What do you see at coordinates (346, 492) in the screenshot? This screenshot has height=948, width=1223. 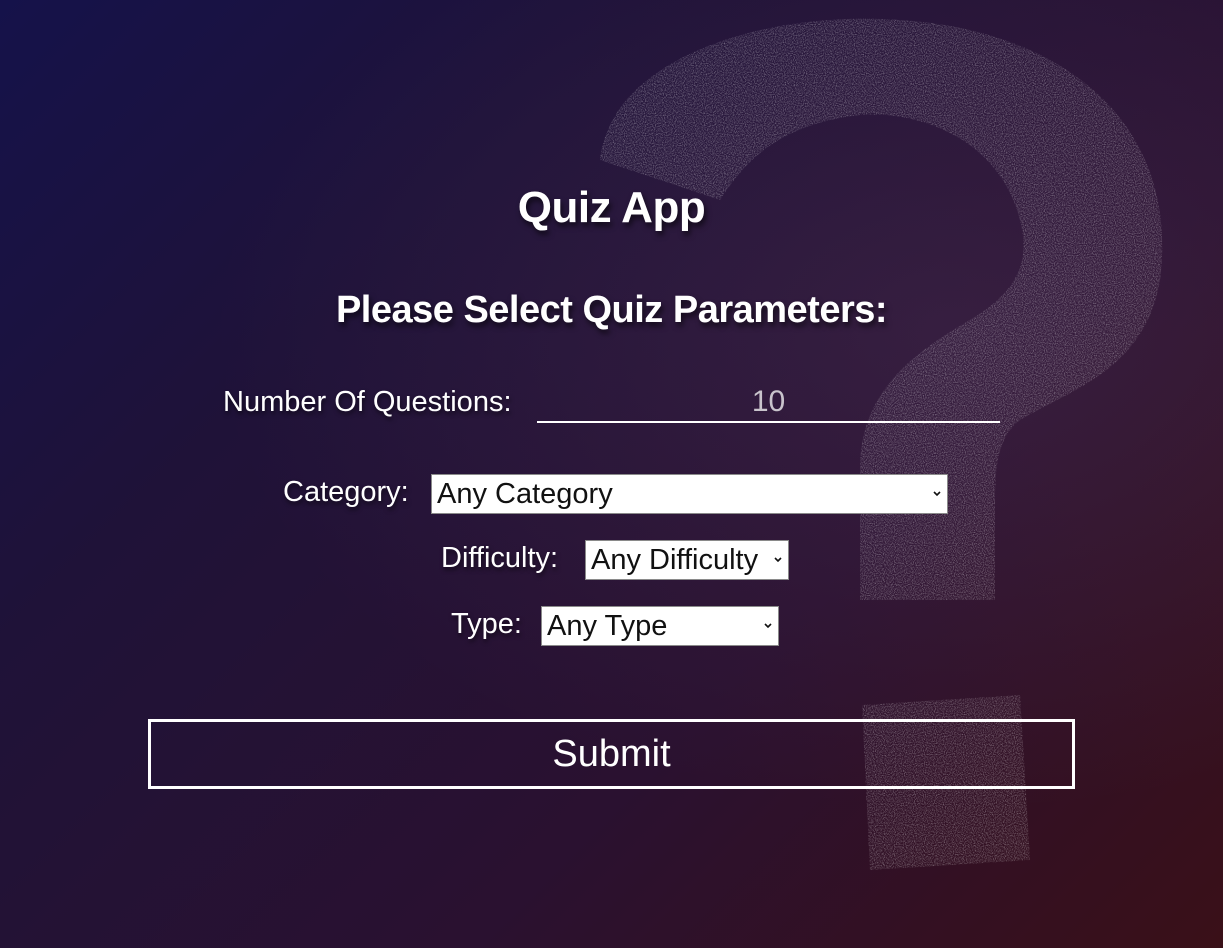 I see `category-label: Category:` at bounding box center [346, 492].